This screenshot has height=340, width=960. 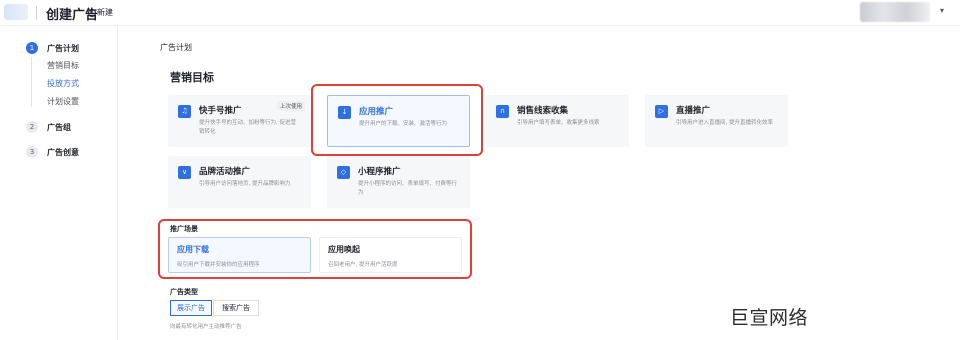 I want to click on highlight-box-scene, so click(x=315, y=249).